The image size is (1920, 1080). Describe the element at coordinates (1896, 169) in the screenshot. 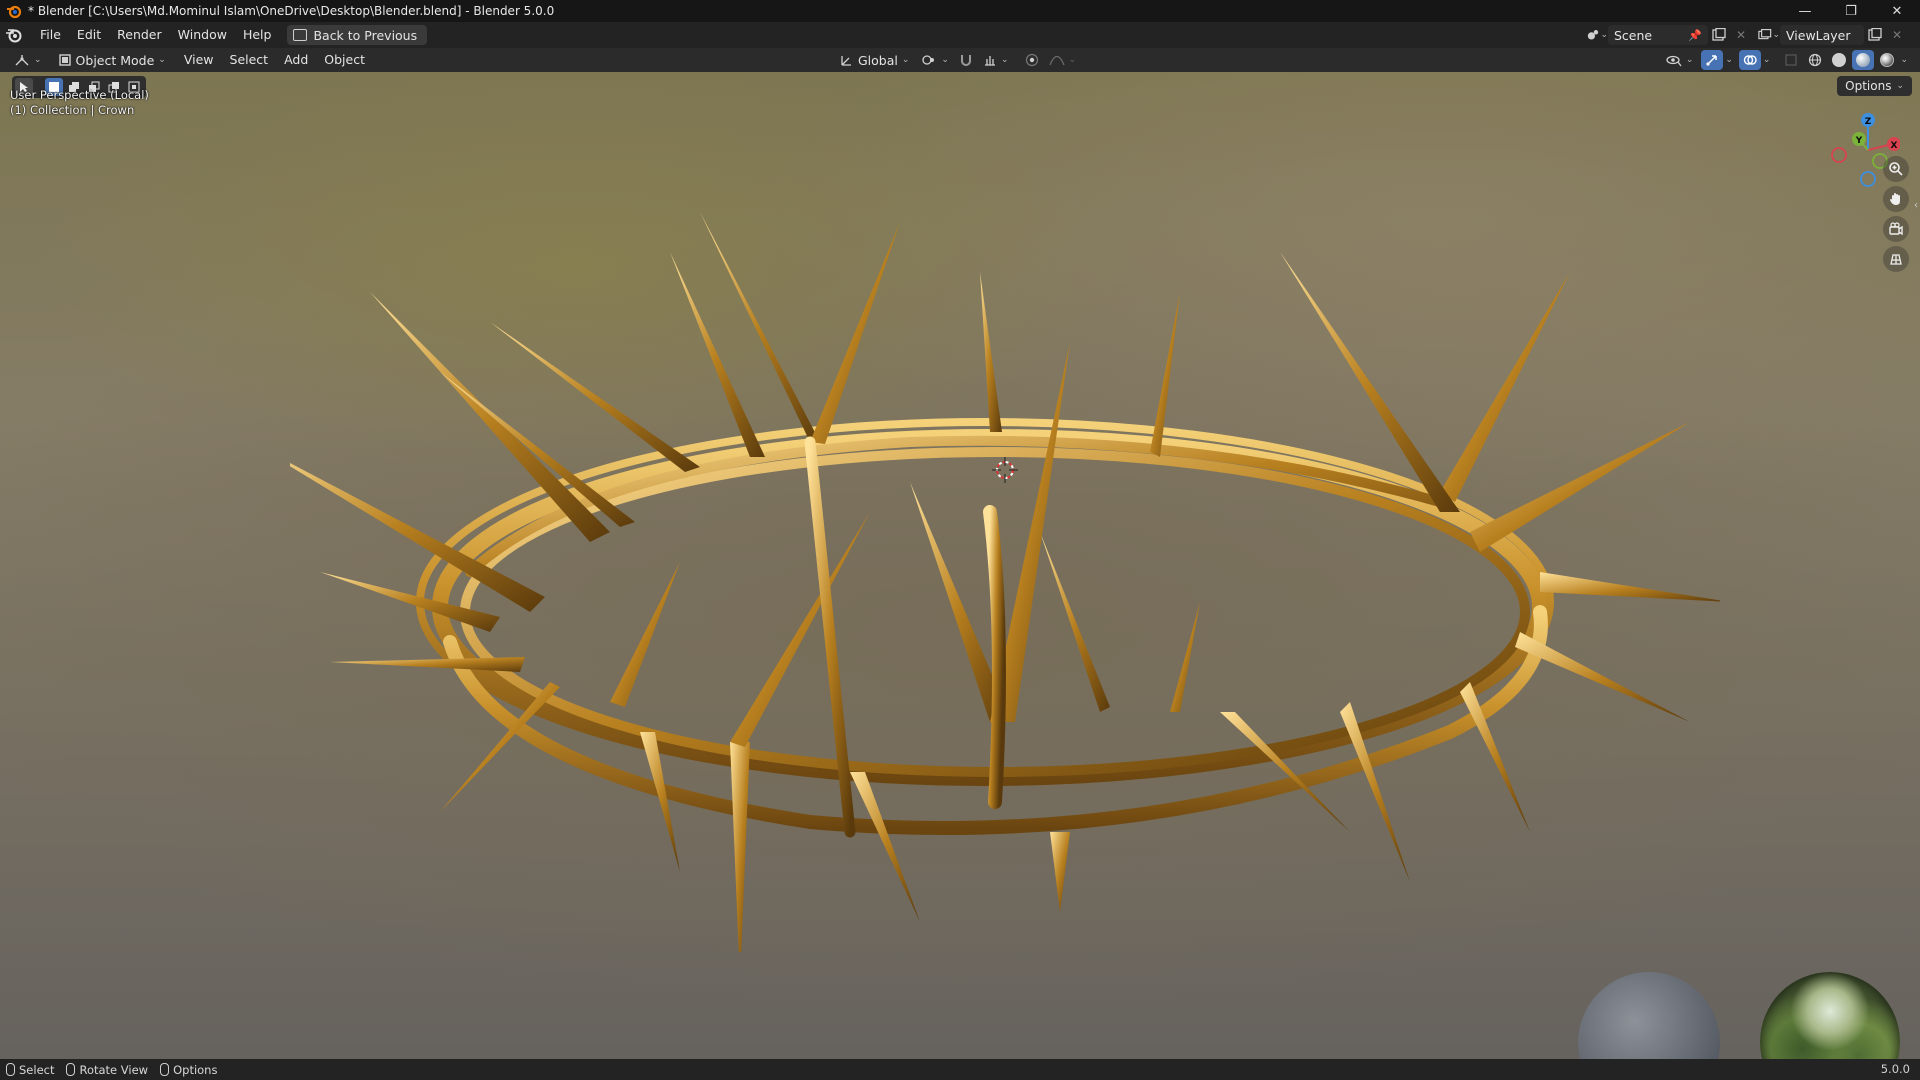

I see `zoom-view-icon` at that location.